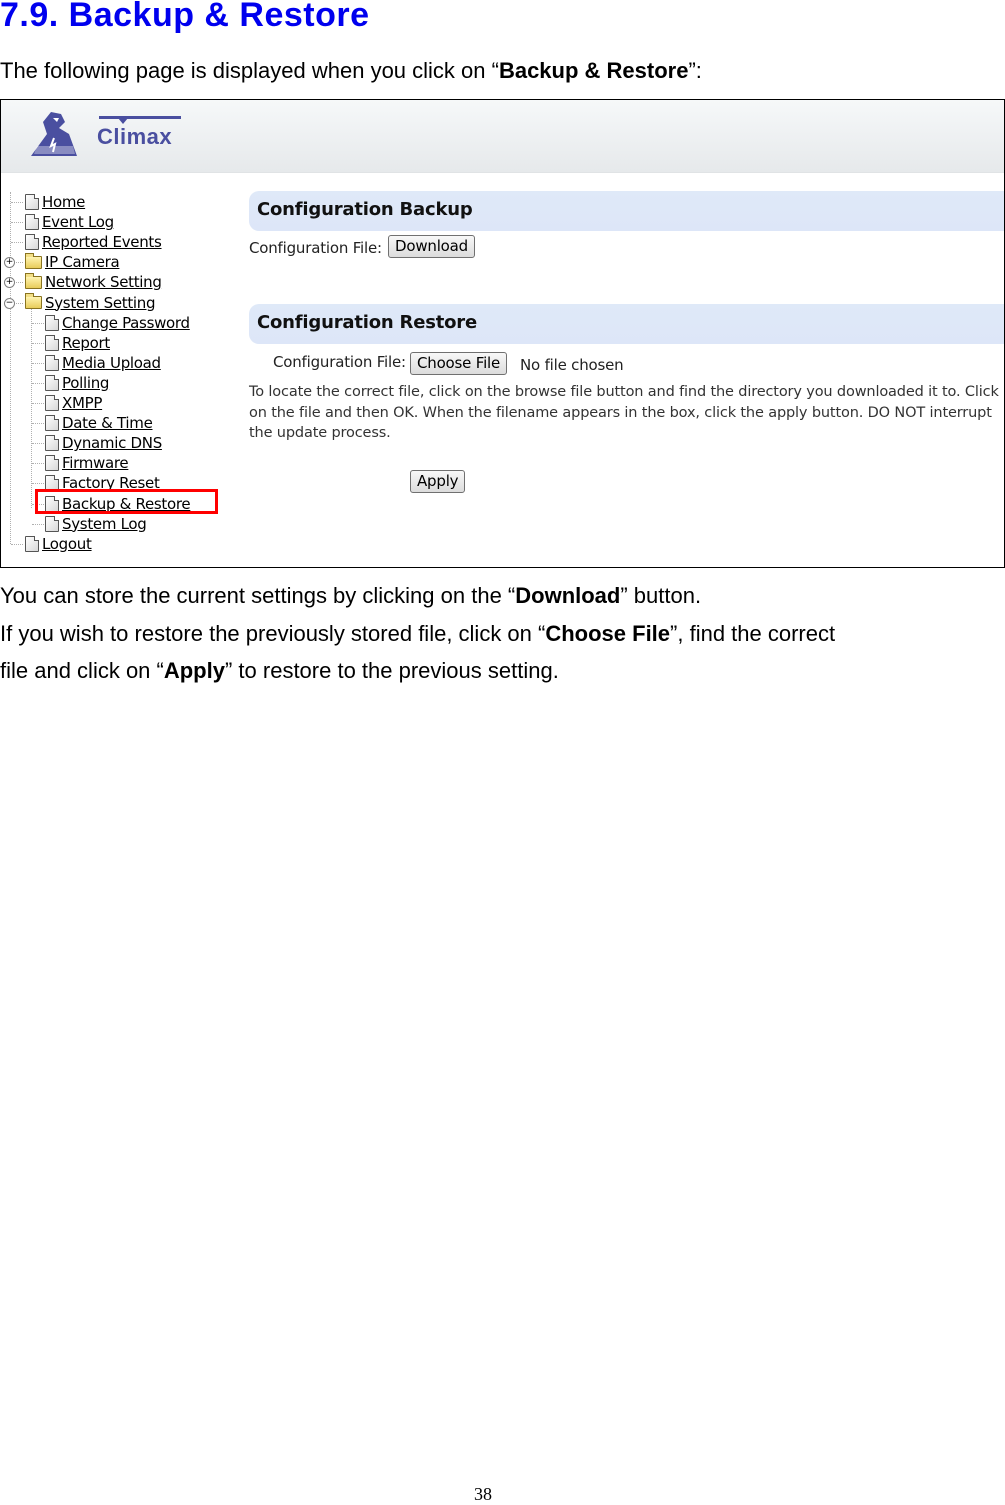  What do you see at coordinates (185, 17) in the screenshot?
I see `section-heading: 7.9. Backup & Restore` at bounding box center [185, 17].